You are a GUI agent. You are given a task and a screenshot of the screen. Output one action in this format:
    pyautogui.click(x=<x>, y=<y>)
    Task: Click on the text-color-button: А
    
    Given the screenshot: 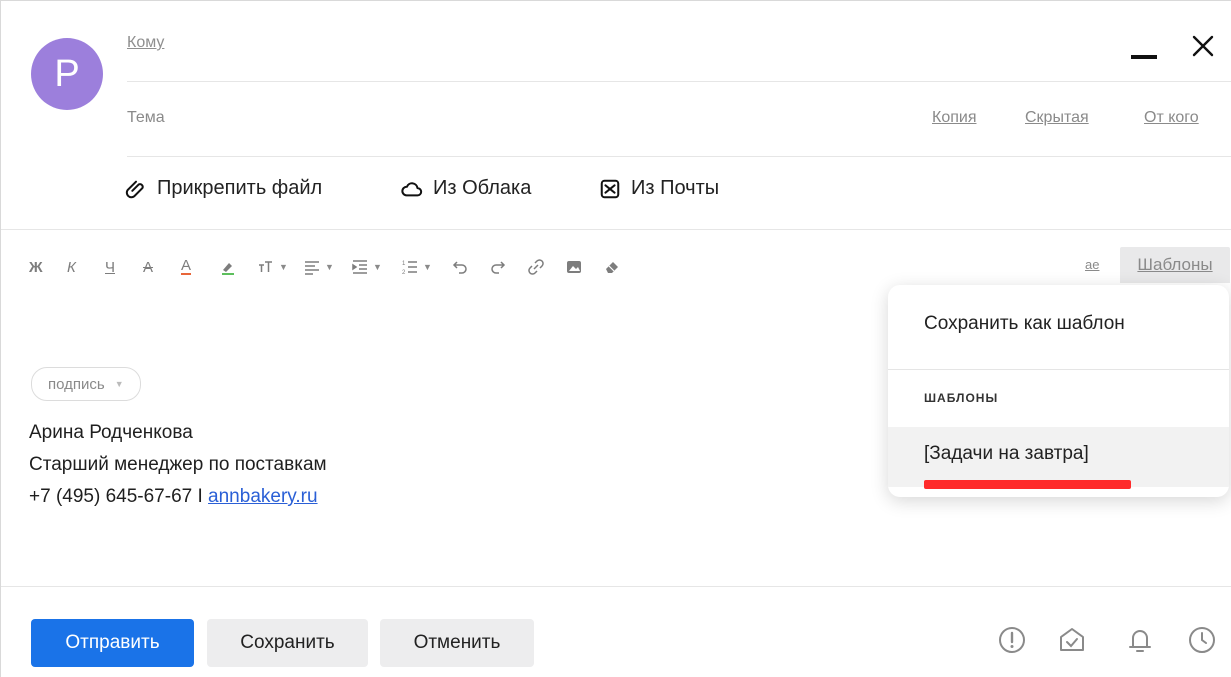 What is the action you would take?
    pyautogui.click(x=200, y=266)
    